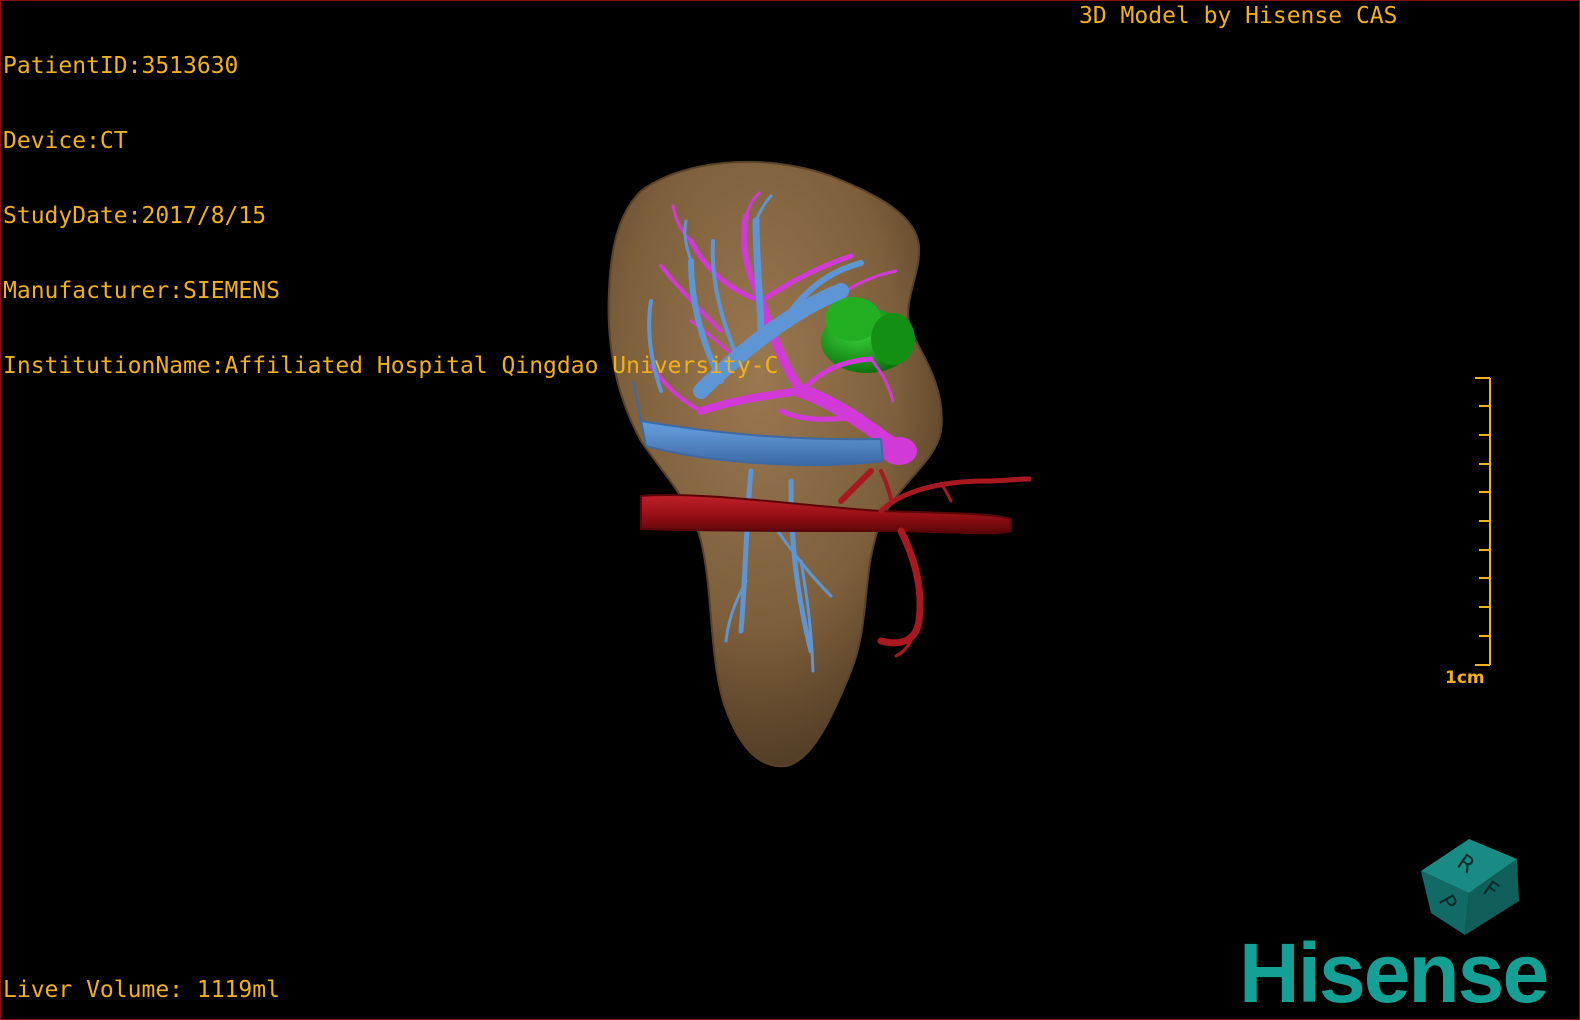 The width and height of the screenshot is (1580, 1020). Describe the element at coordinates (65, 141) in the screenshot. I see `device-text: Device:CT` at that location.